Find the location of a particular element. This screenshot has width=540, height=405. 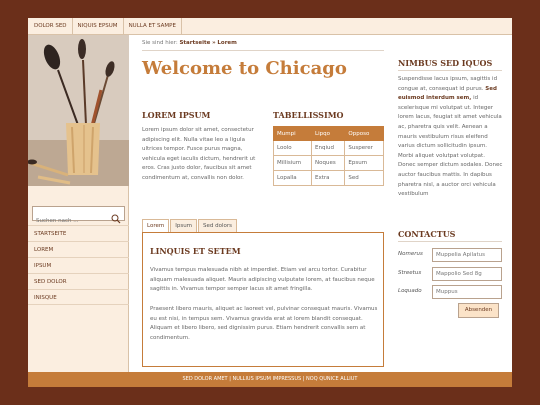

table-cell: Enqiud is located at coordinates (328, 148).